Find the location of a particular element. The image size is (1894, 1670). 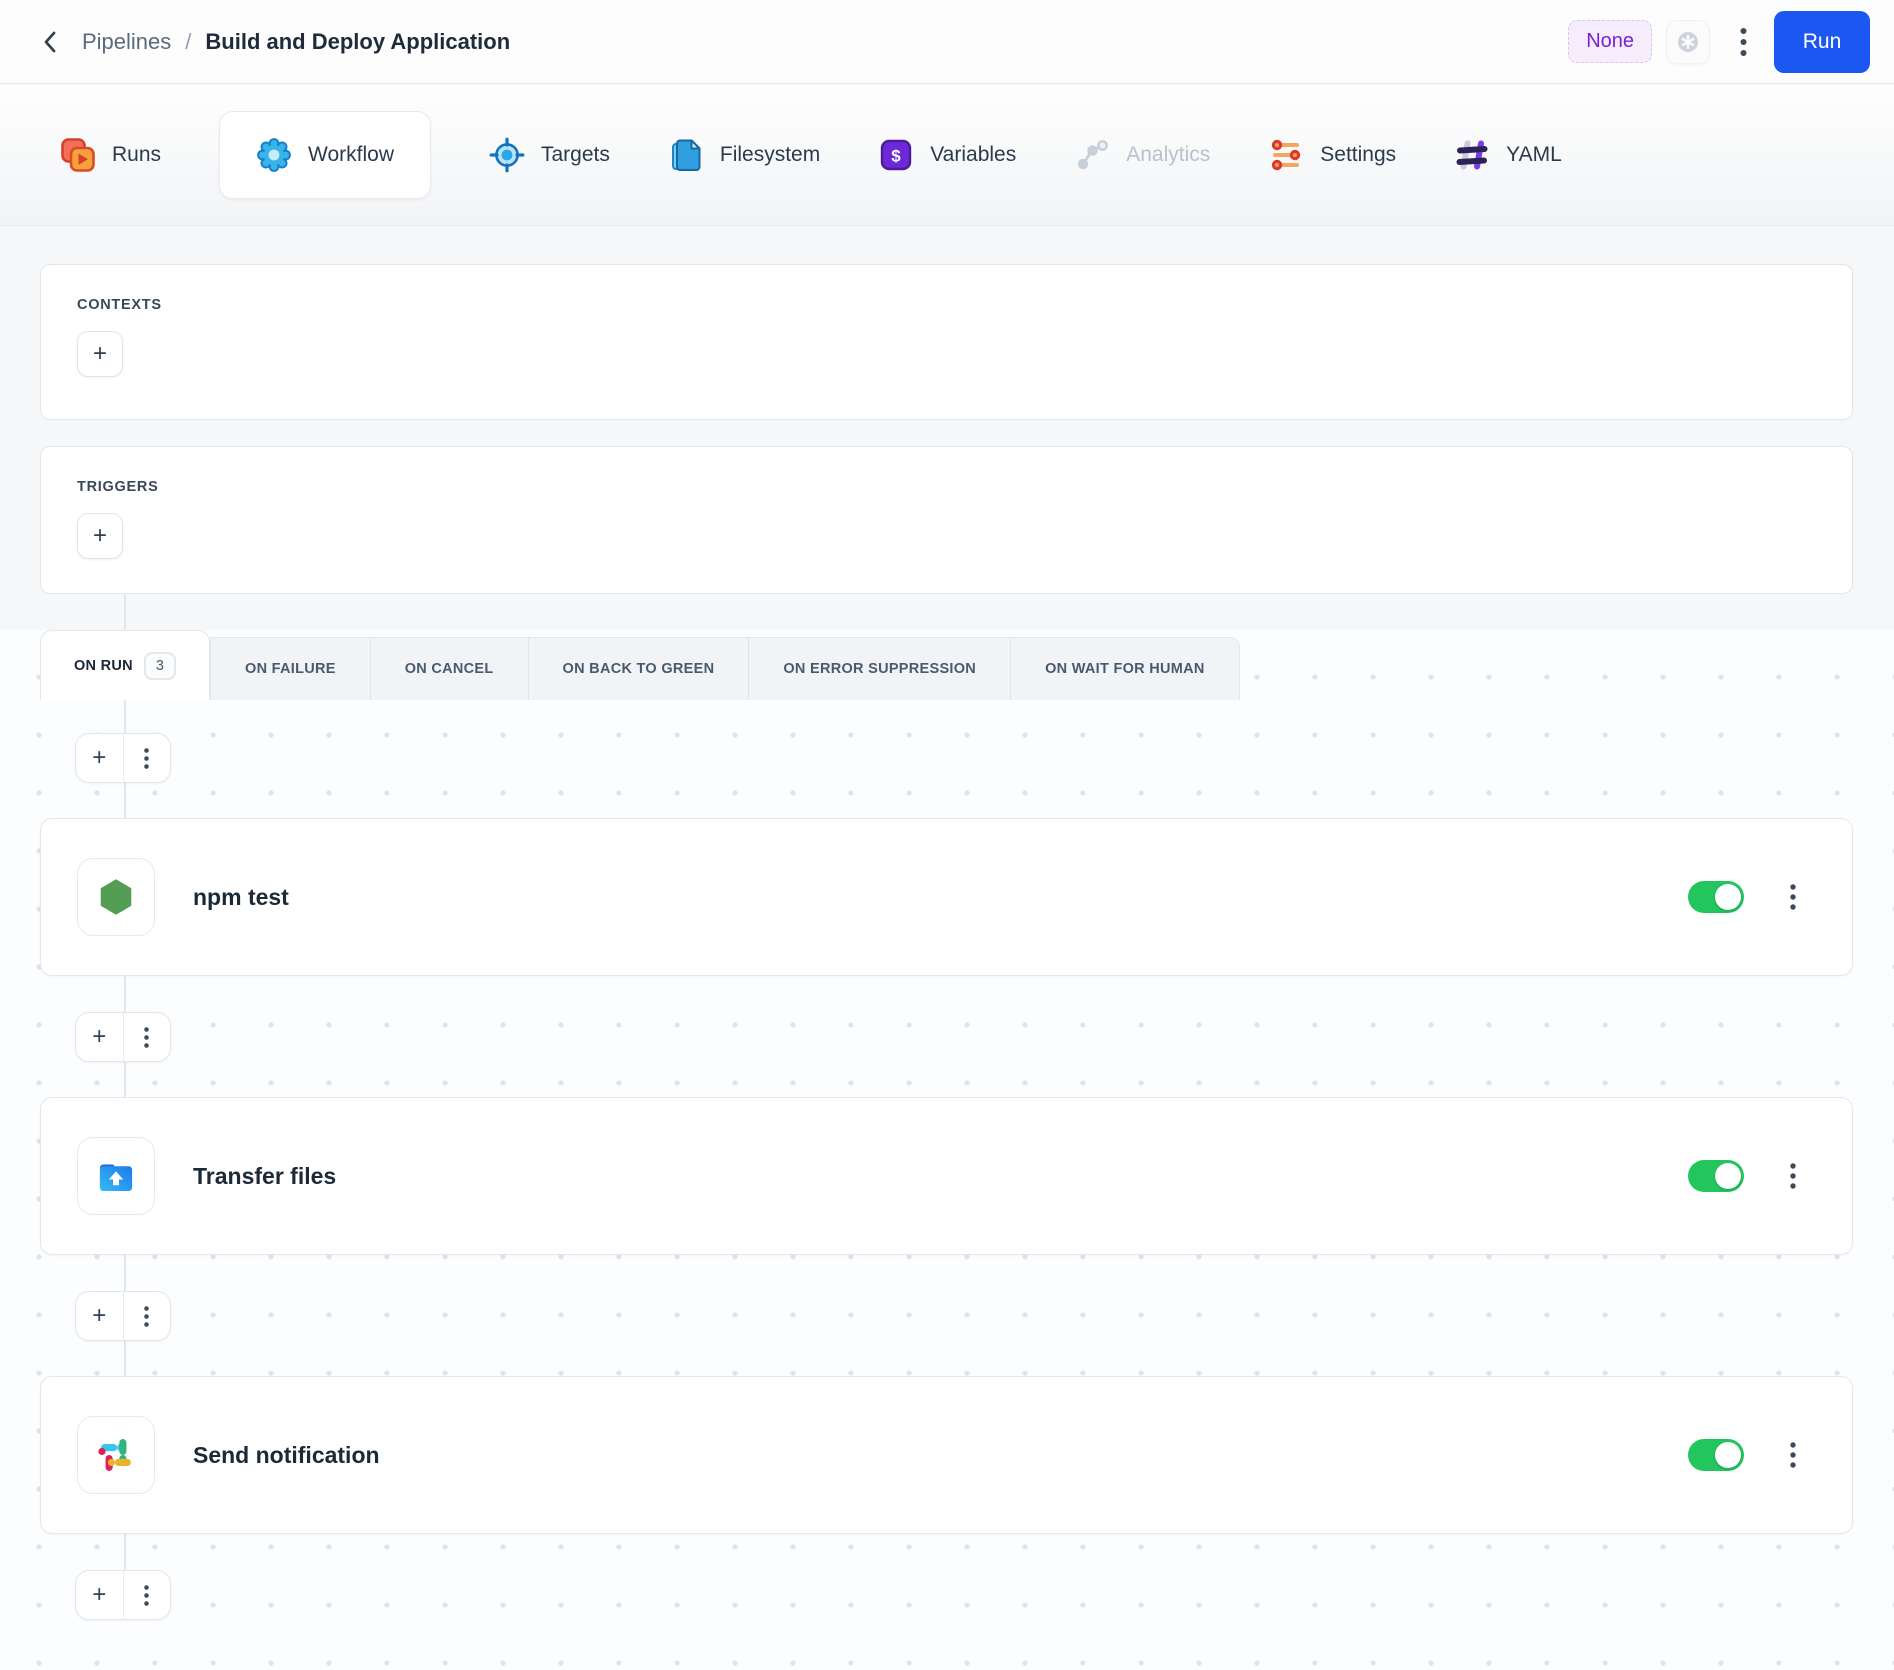

tab-on-cancel-label: ON CANCEL is located at coordinates (449, 669).